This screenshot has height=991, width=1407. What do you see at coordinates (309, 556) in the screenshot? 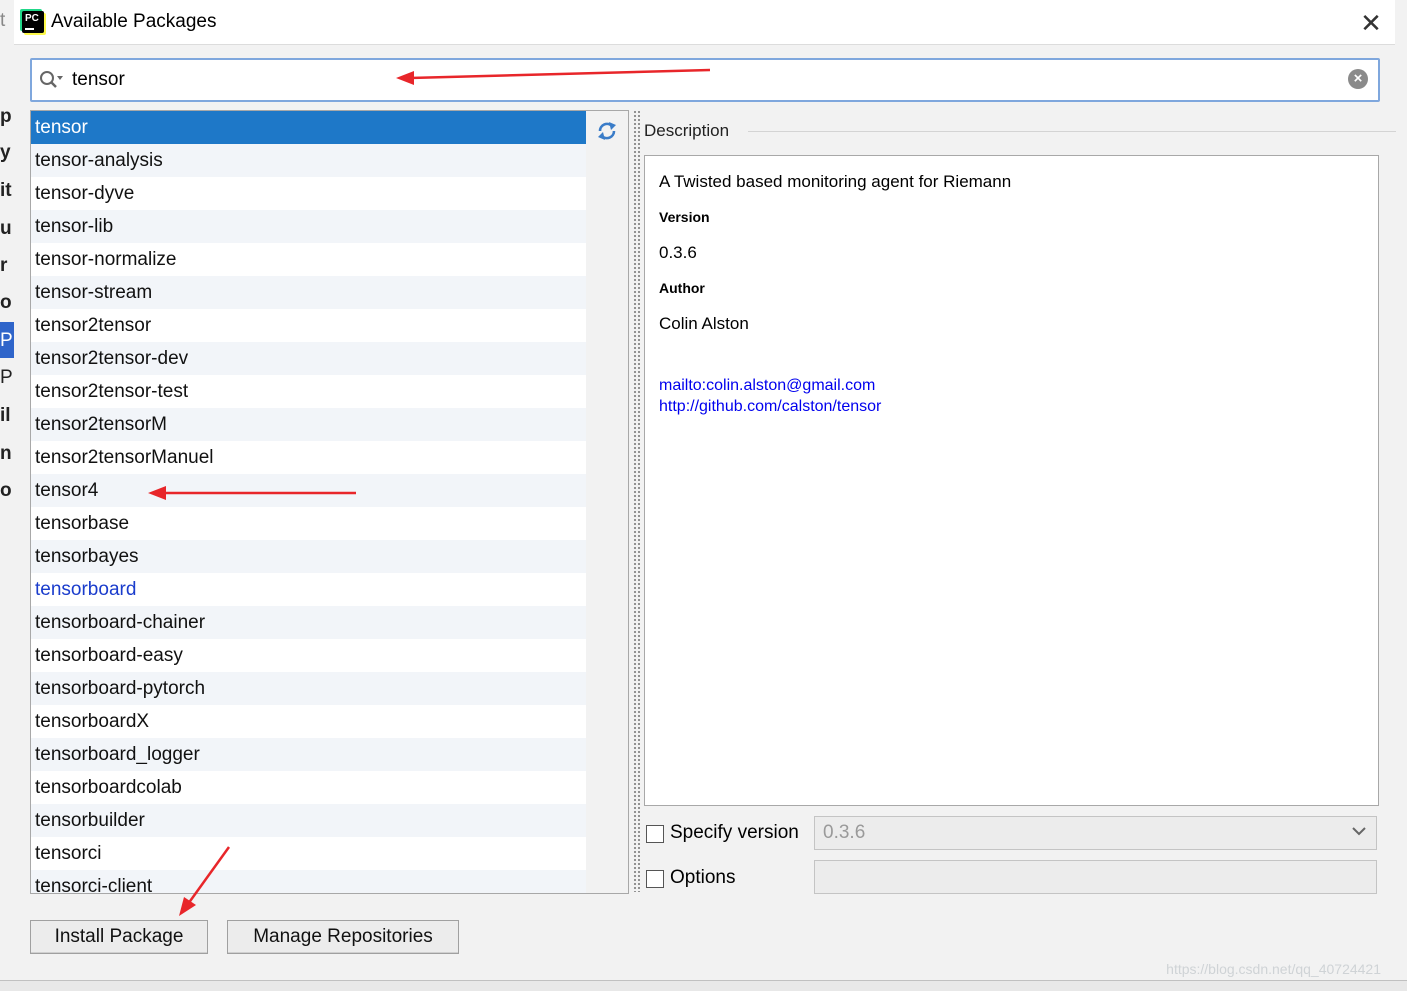
I see `package-list-item: tensorbayes` at bounding box center [309, 556].